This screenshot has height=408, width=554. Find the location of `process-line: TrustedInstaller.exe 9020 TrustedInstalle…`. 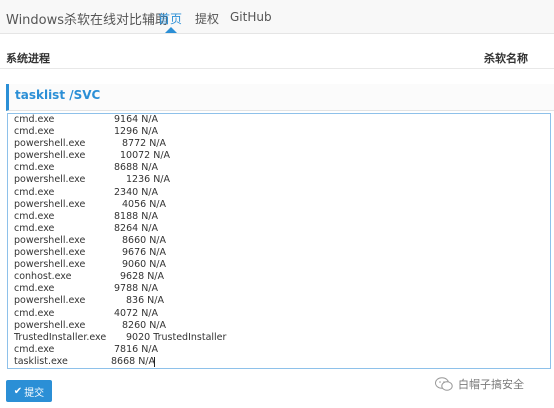

process-line: TrustedInstaller.exe 9020 TrustedInstalle… is located at coordinates (164, 338).